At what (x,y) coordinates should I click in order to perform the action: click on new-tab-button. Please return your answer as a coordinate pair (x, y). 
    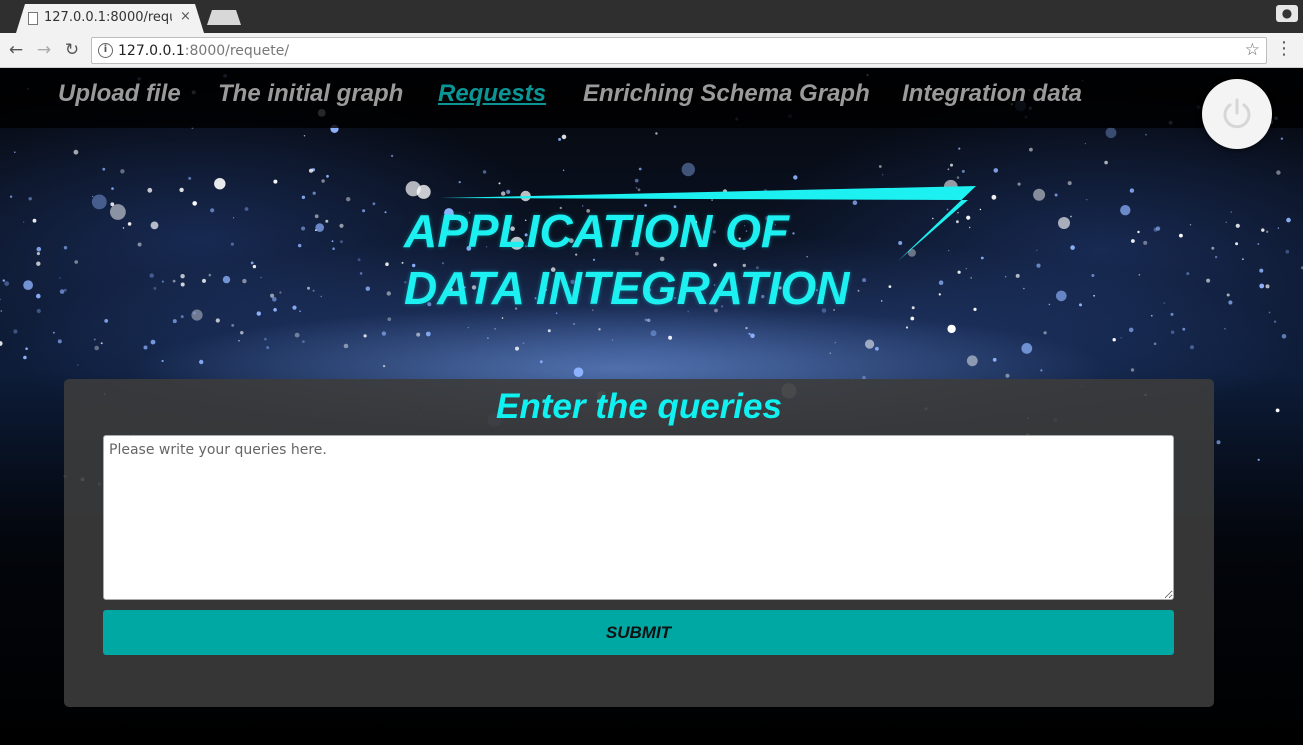
    Looking at the image, I should click on (224, 17).